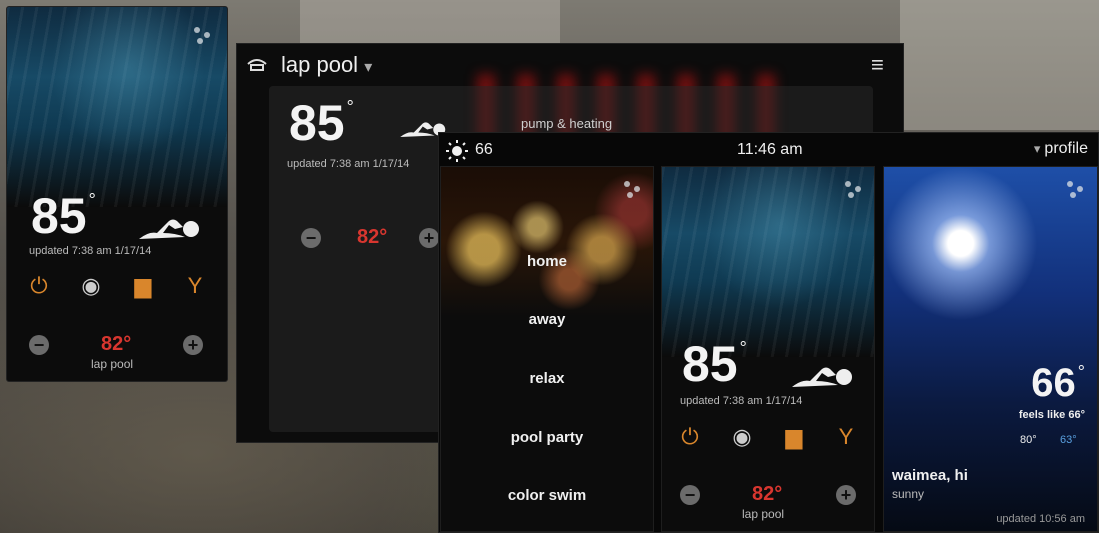 The image size is (1099, 533). What do you see at coordinates (877, 65) in the screenshot?
I see `menu-icon: ≡` at bounding box center [877, 65].